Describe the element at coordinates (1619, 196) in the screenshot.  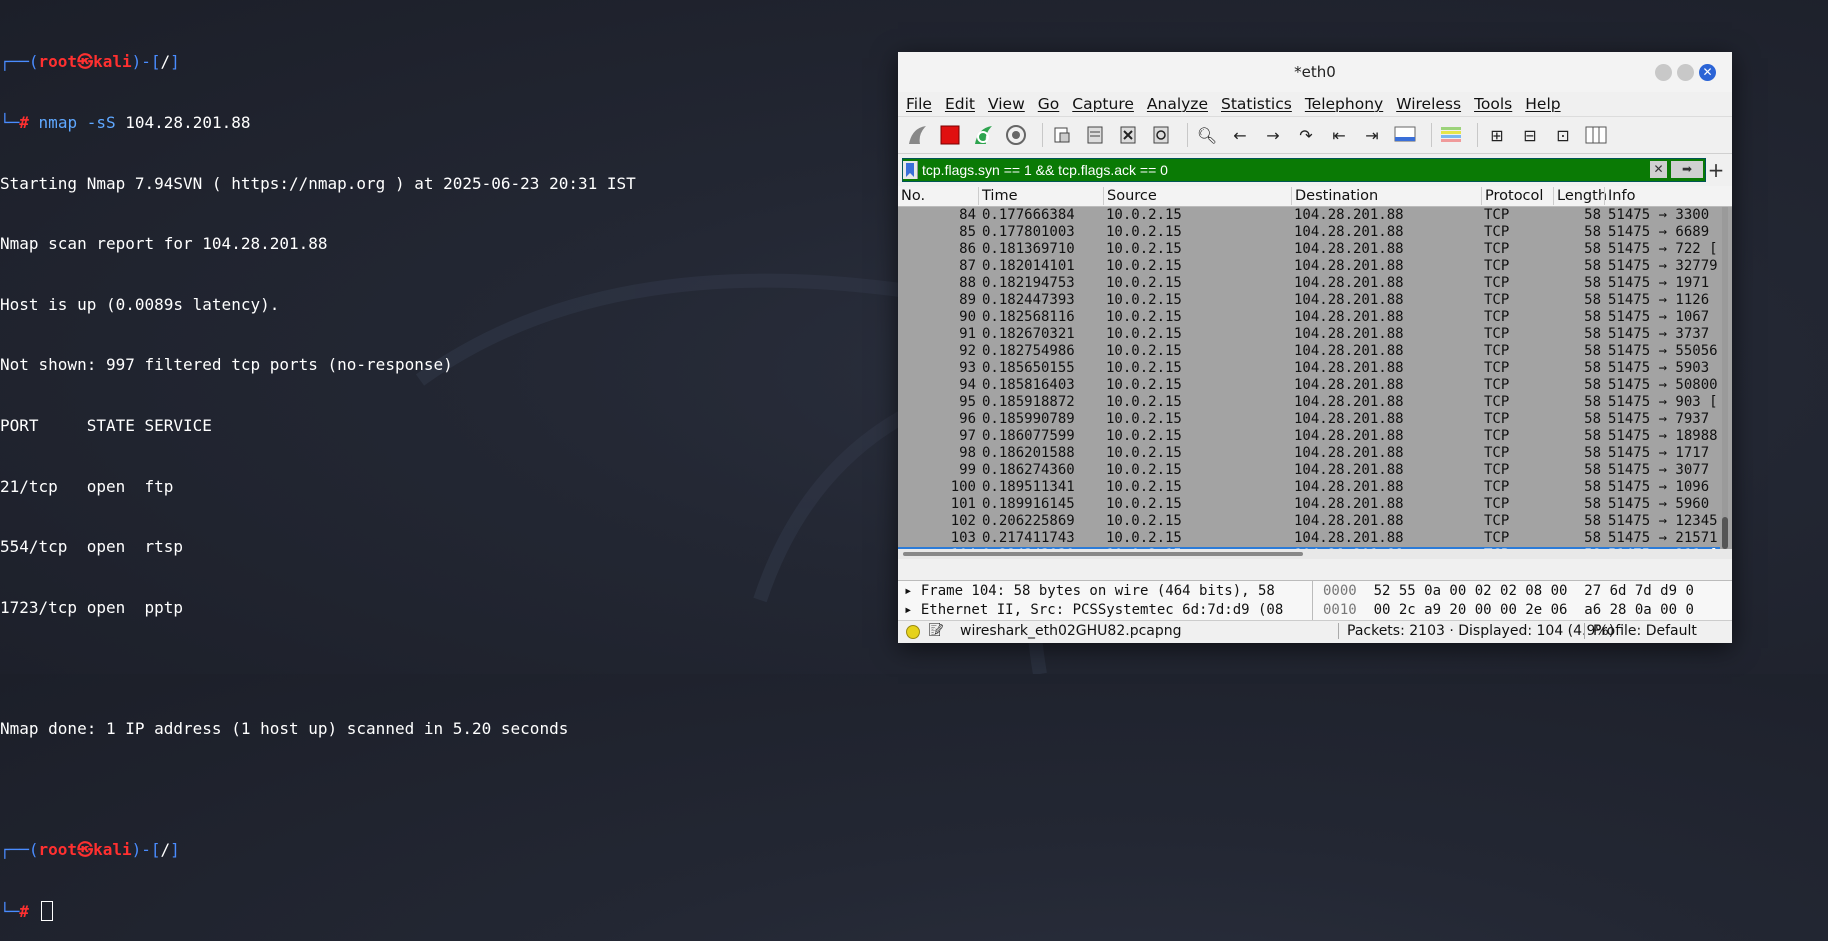
I see `column-header-info: Info` at that location.